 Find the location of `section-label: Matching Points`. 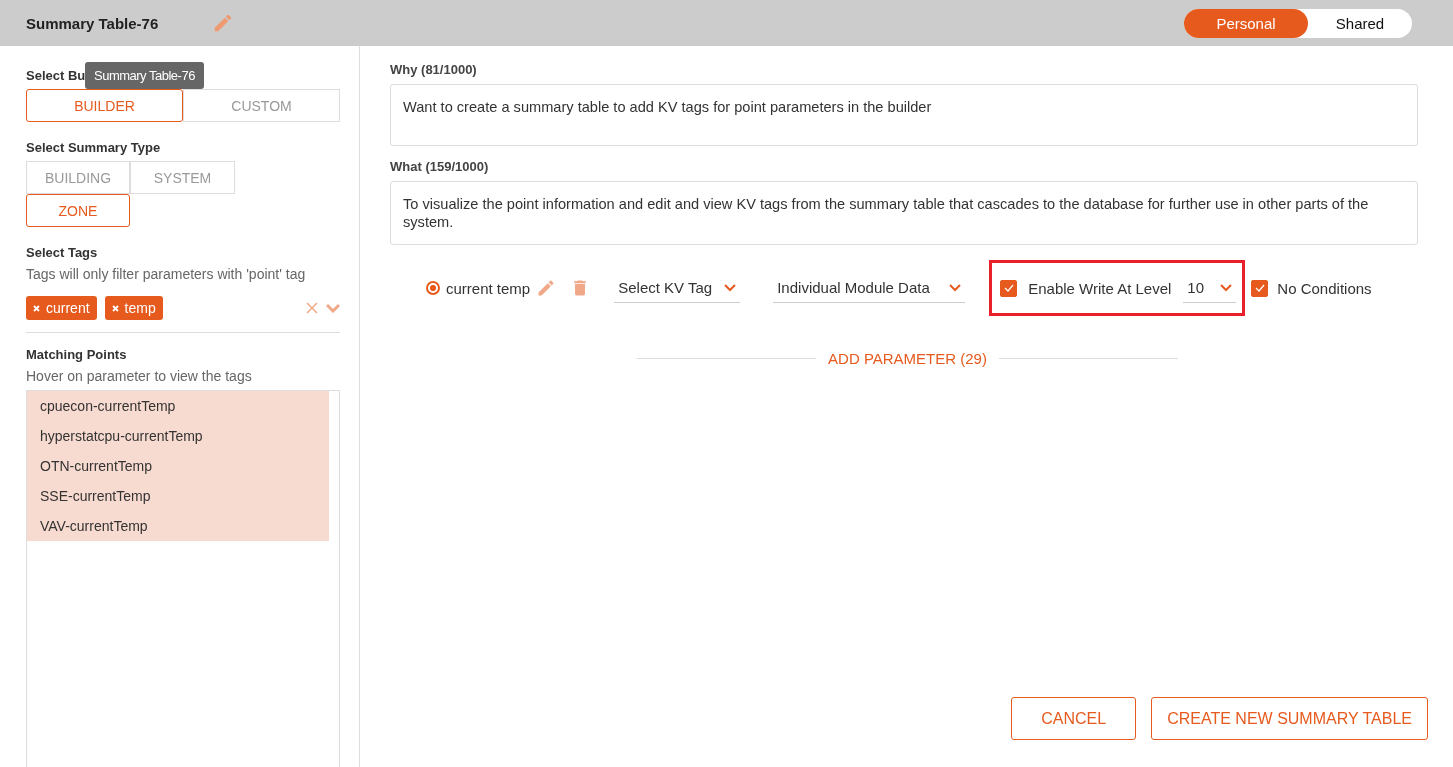

section-label: Matching Points is located at coordinates (77, 354).